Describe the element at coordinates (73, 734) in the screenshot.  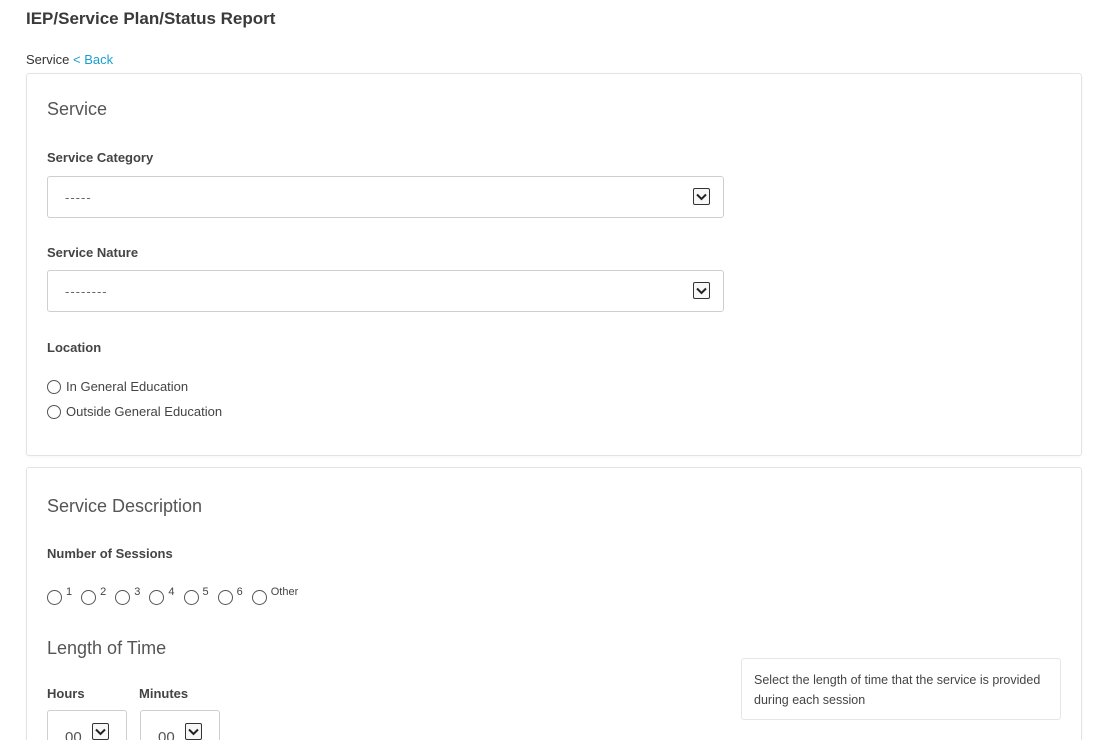
I see `hours-value: 00` at that location.